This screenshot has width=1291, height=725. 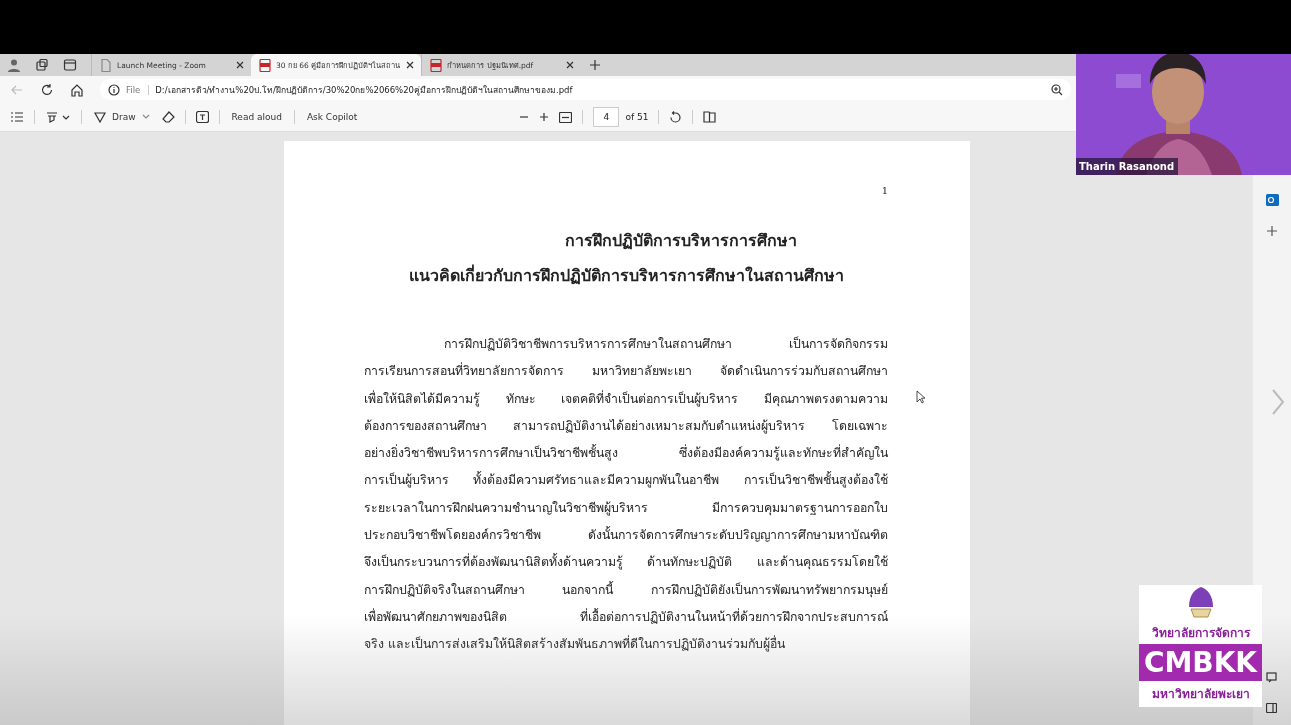 I want to click on page-icon, so click(x=106, y=65).